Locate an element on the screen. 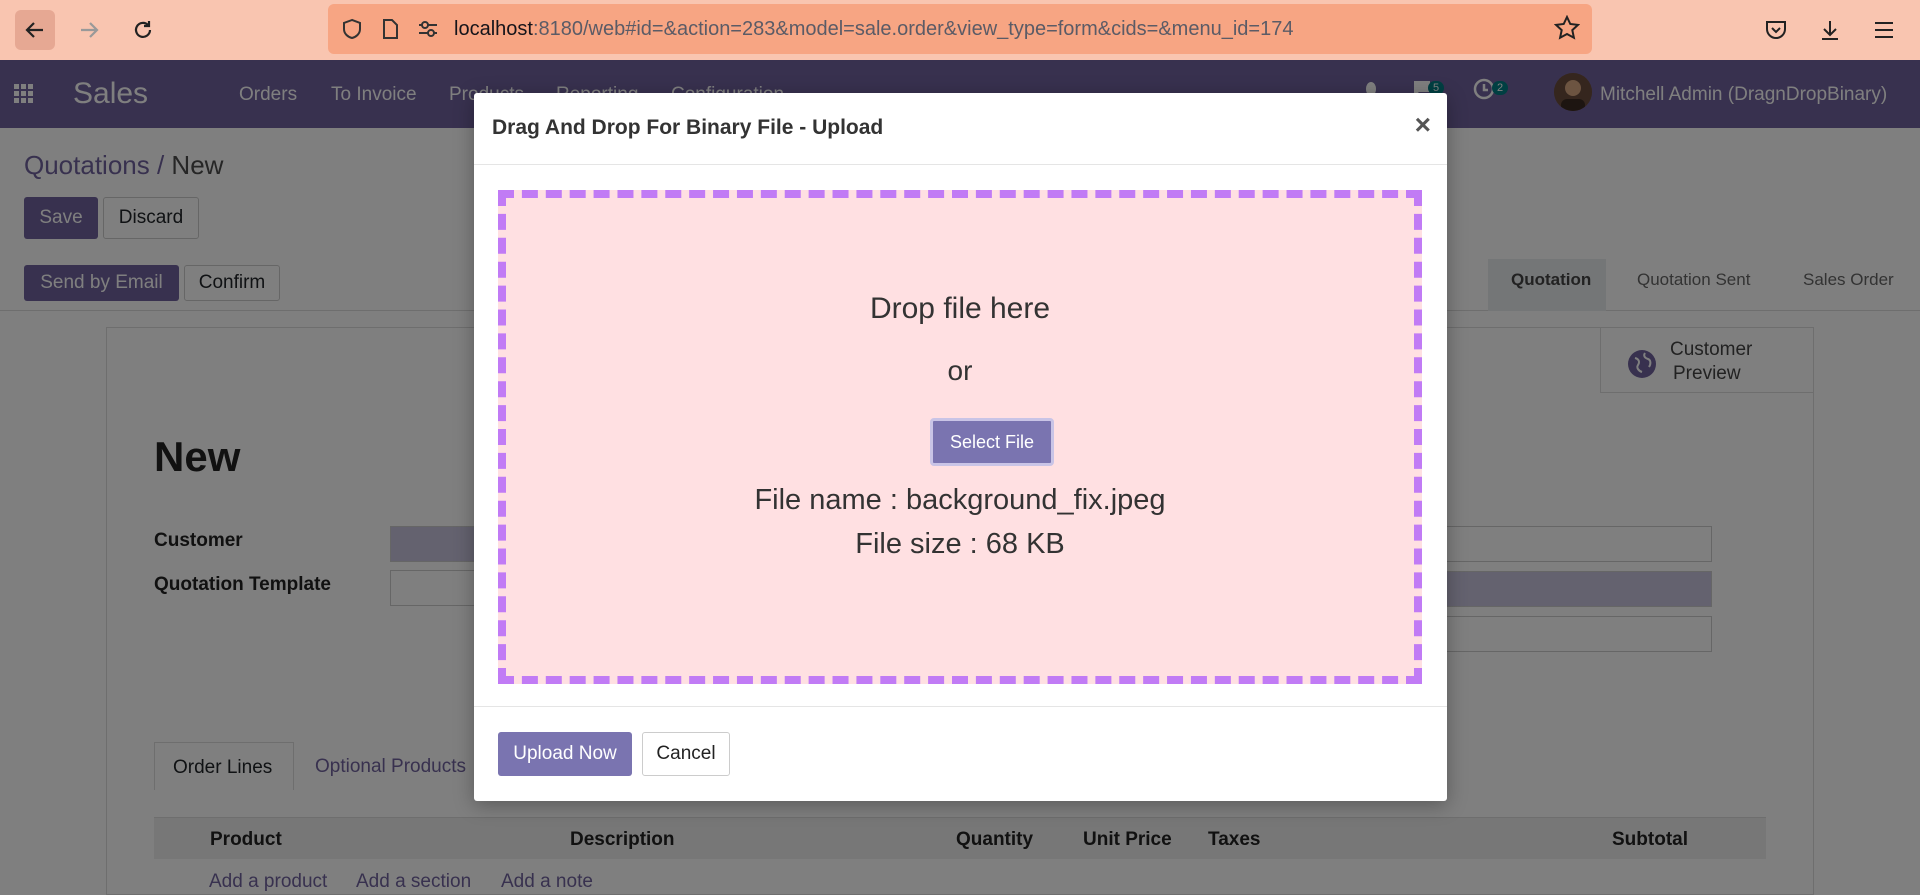  modal-footer: Upload Now Cancel is located at coordinates (960, 753).